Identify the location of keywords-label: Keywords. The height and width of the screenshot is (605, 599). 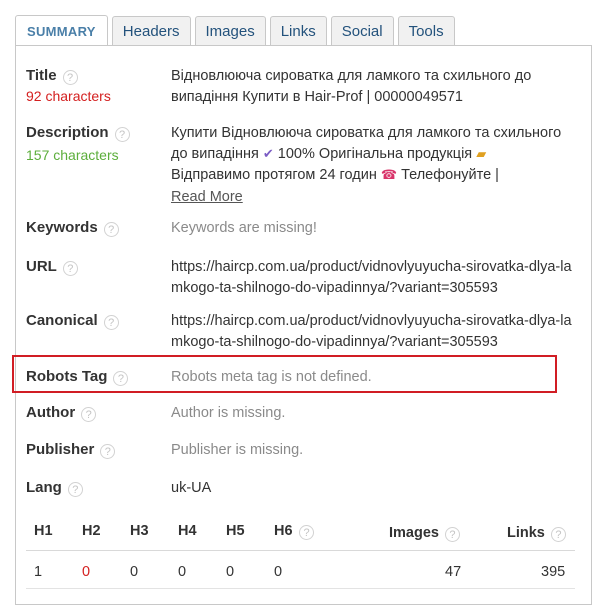
(62, 227).